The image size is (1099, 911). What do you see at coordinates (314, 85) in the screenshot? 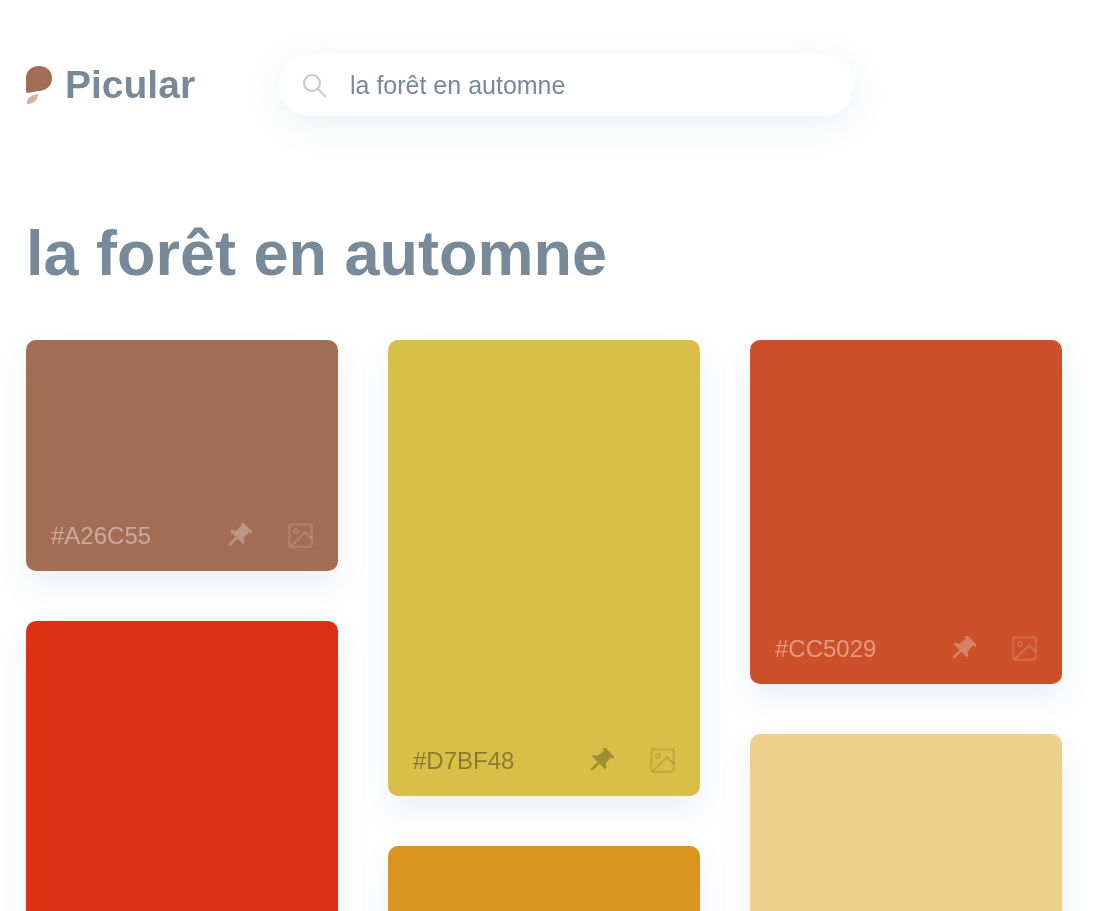
I see `search-icon` at bounding box center [314, 85].